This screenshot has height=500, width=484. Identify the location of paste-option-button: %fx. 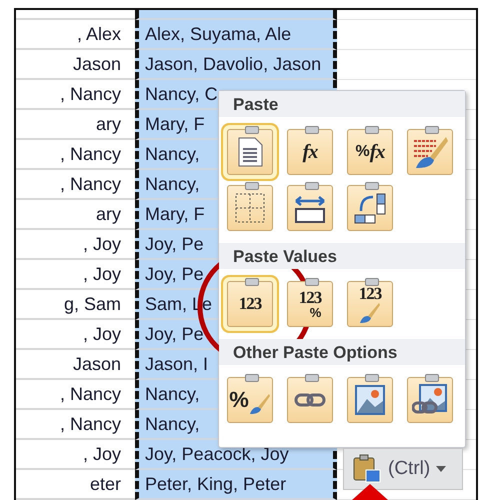
(370, 152).